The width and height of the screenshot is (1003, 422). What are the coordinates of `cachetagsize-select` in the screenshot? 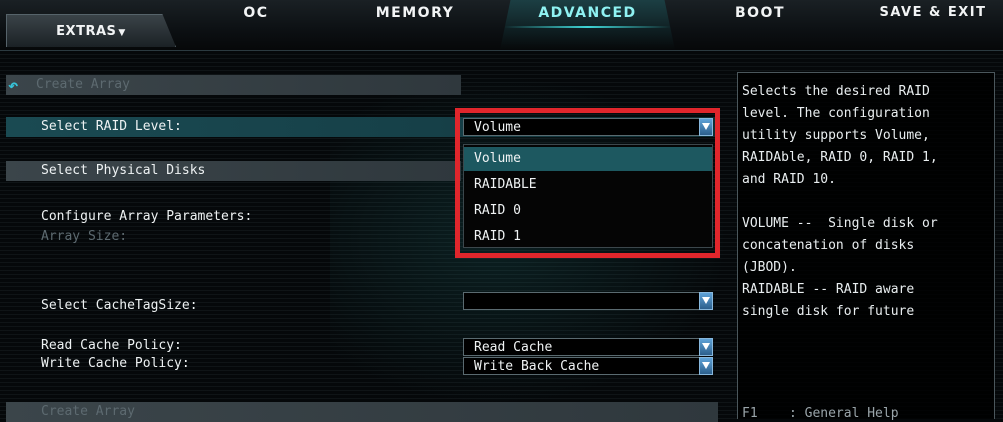 It's located at (588, 301).